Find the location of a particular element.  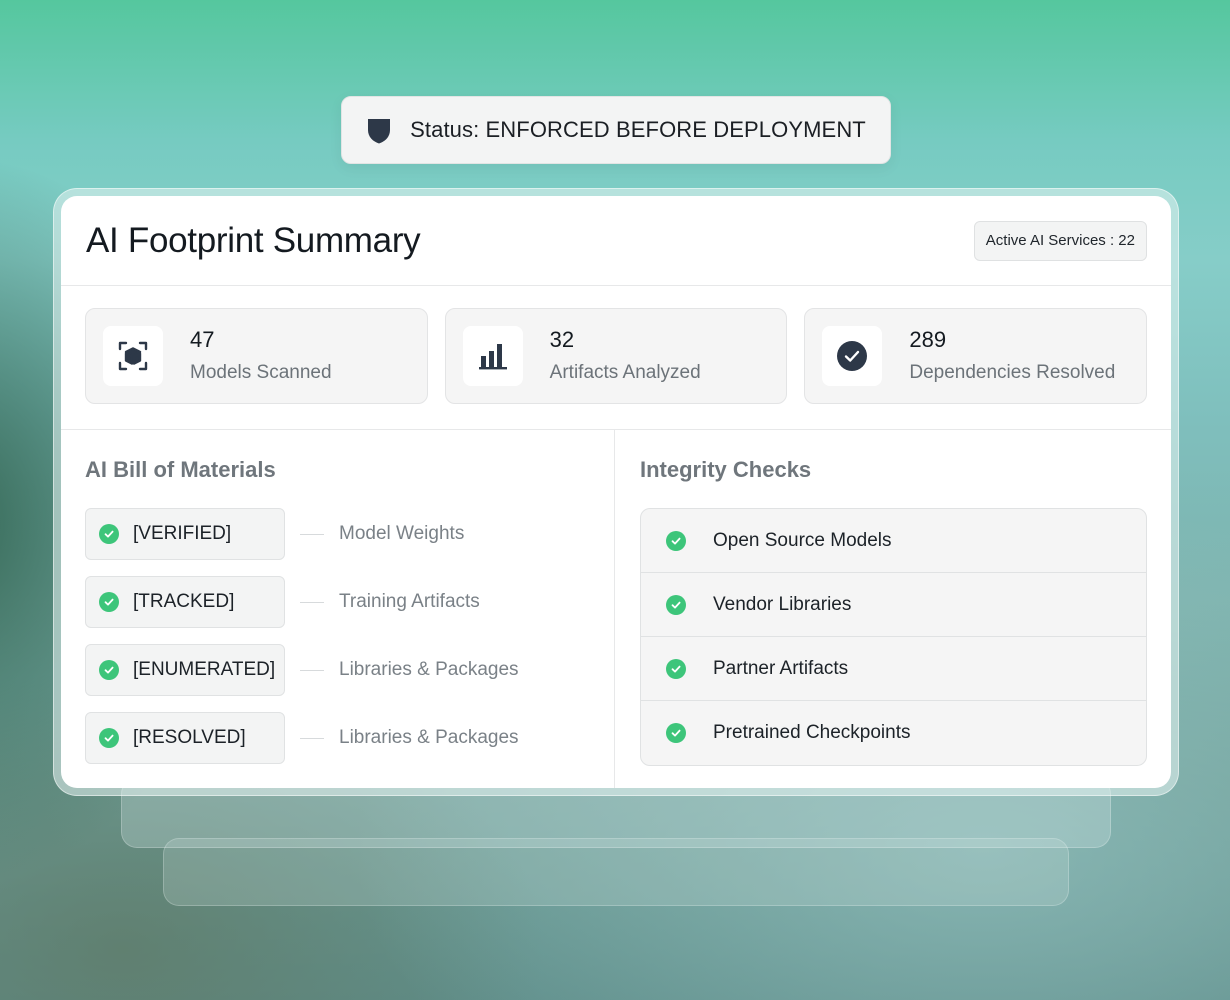

stat-value: 32 is located at coordinates (562, 339).